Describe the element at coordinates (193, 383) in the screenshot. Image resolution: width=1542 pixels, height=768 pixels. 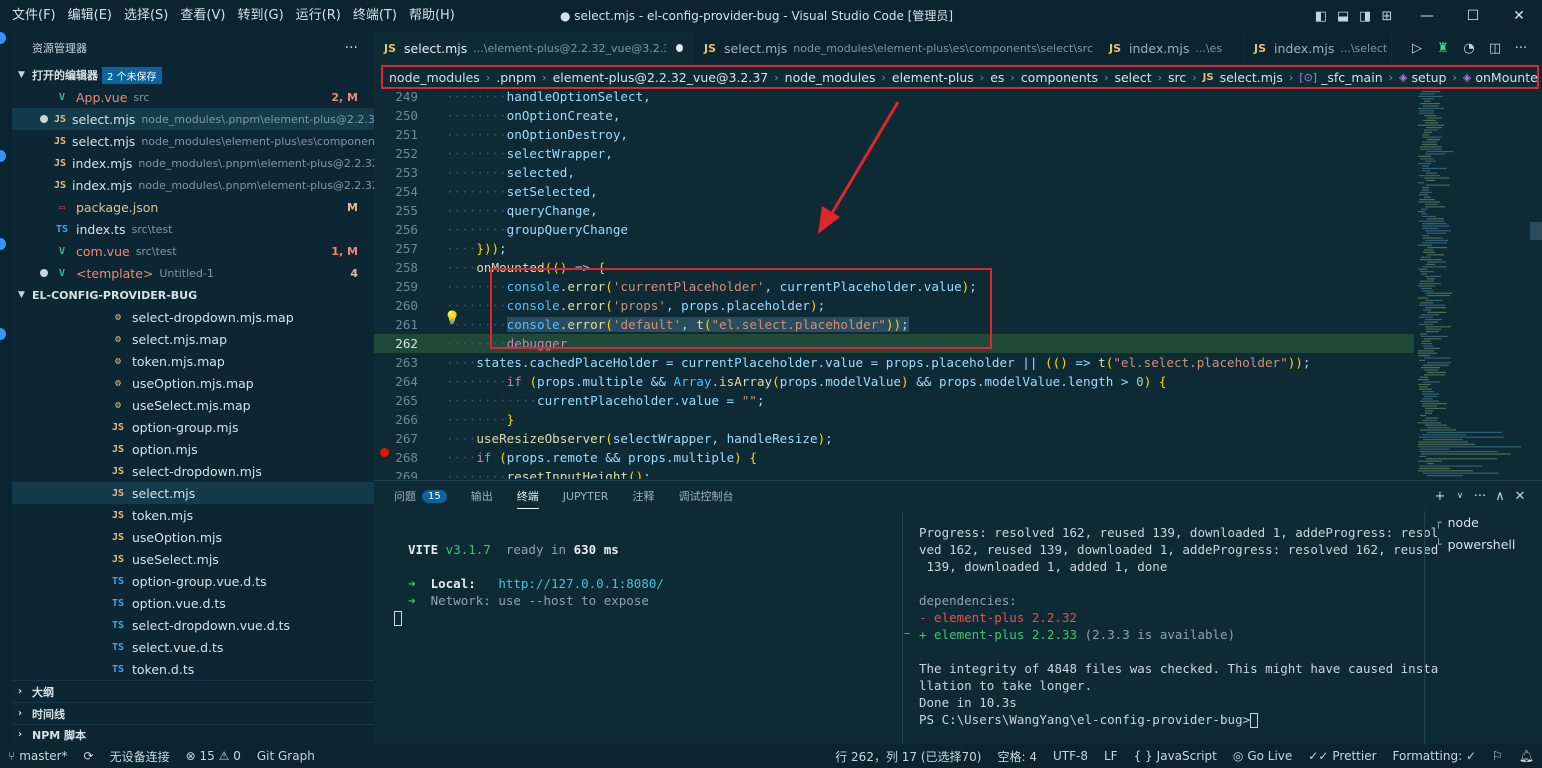
I see `file-tree-item: ⚙ useOption.mjs.map` at that location.